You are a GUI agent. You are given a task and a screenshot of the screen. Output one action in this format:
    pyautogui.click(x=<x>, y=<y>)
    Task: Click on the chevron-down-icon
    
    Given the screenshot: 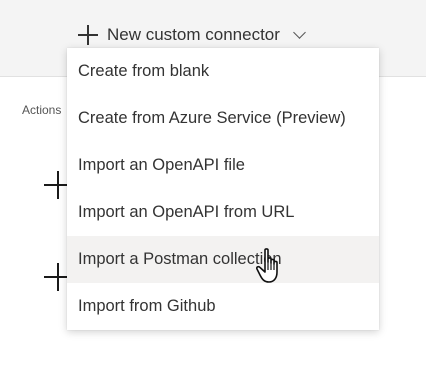 What is the action you would take?
    pyautogui.click(x=299, y=32)
    